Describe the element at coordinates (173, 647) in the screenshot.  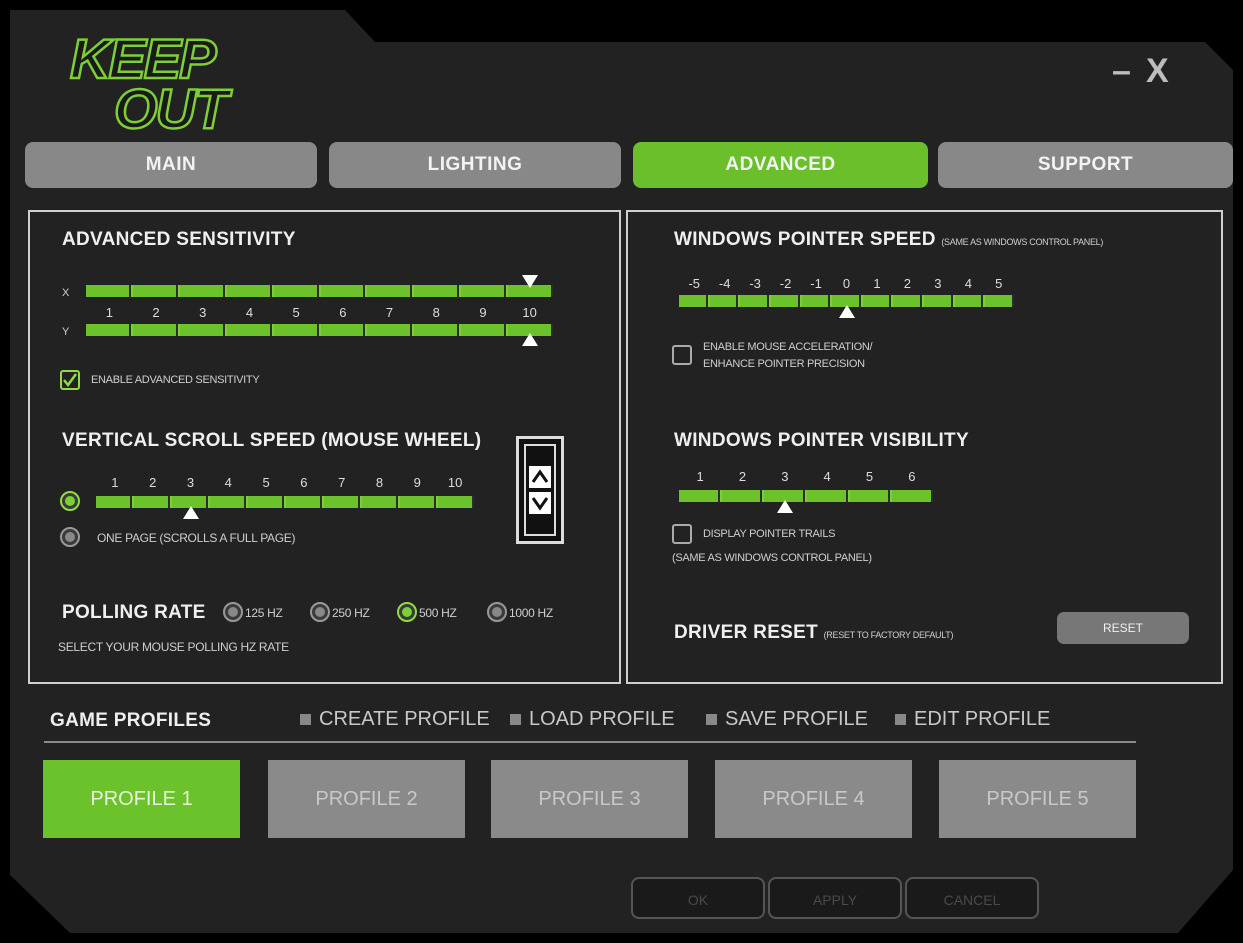
I see `polling-rate-hint: SELECT YOUR MOUSE POLLING HZ RATE` at that location.